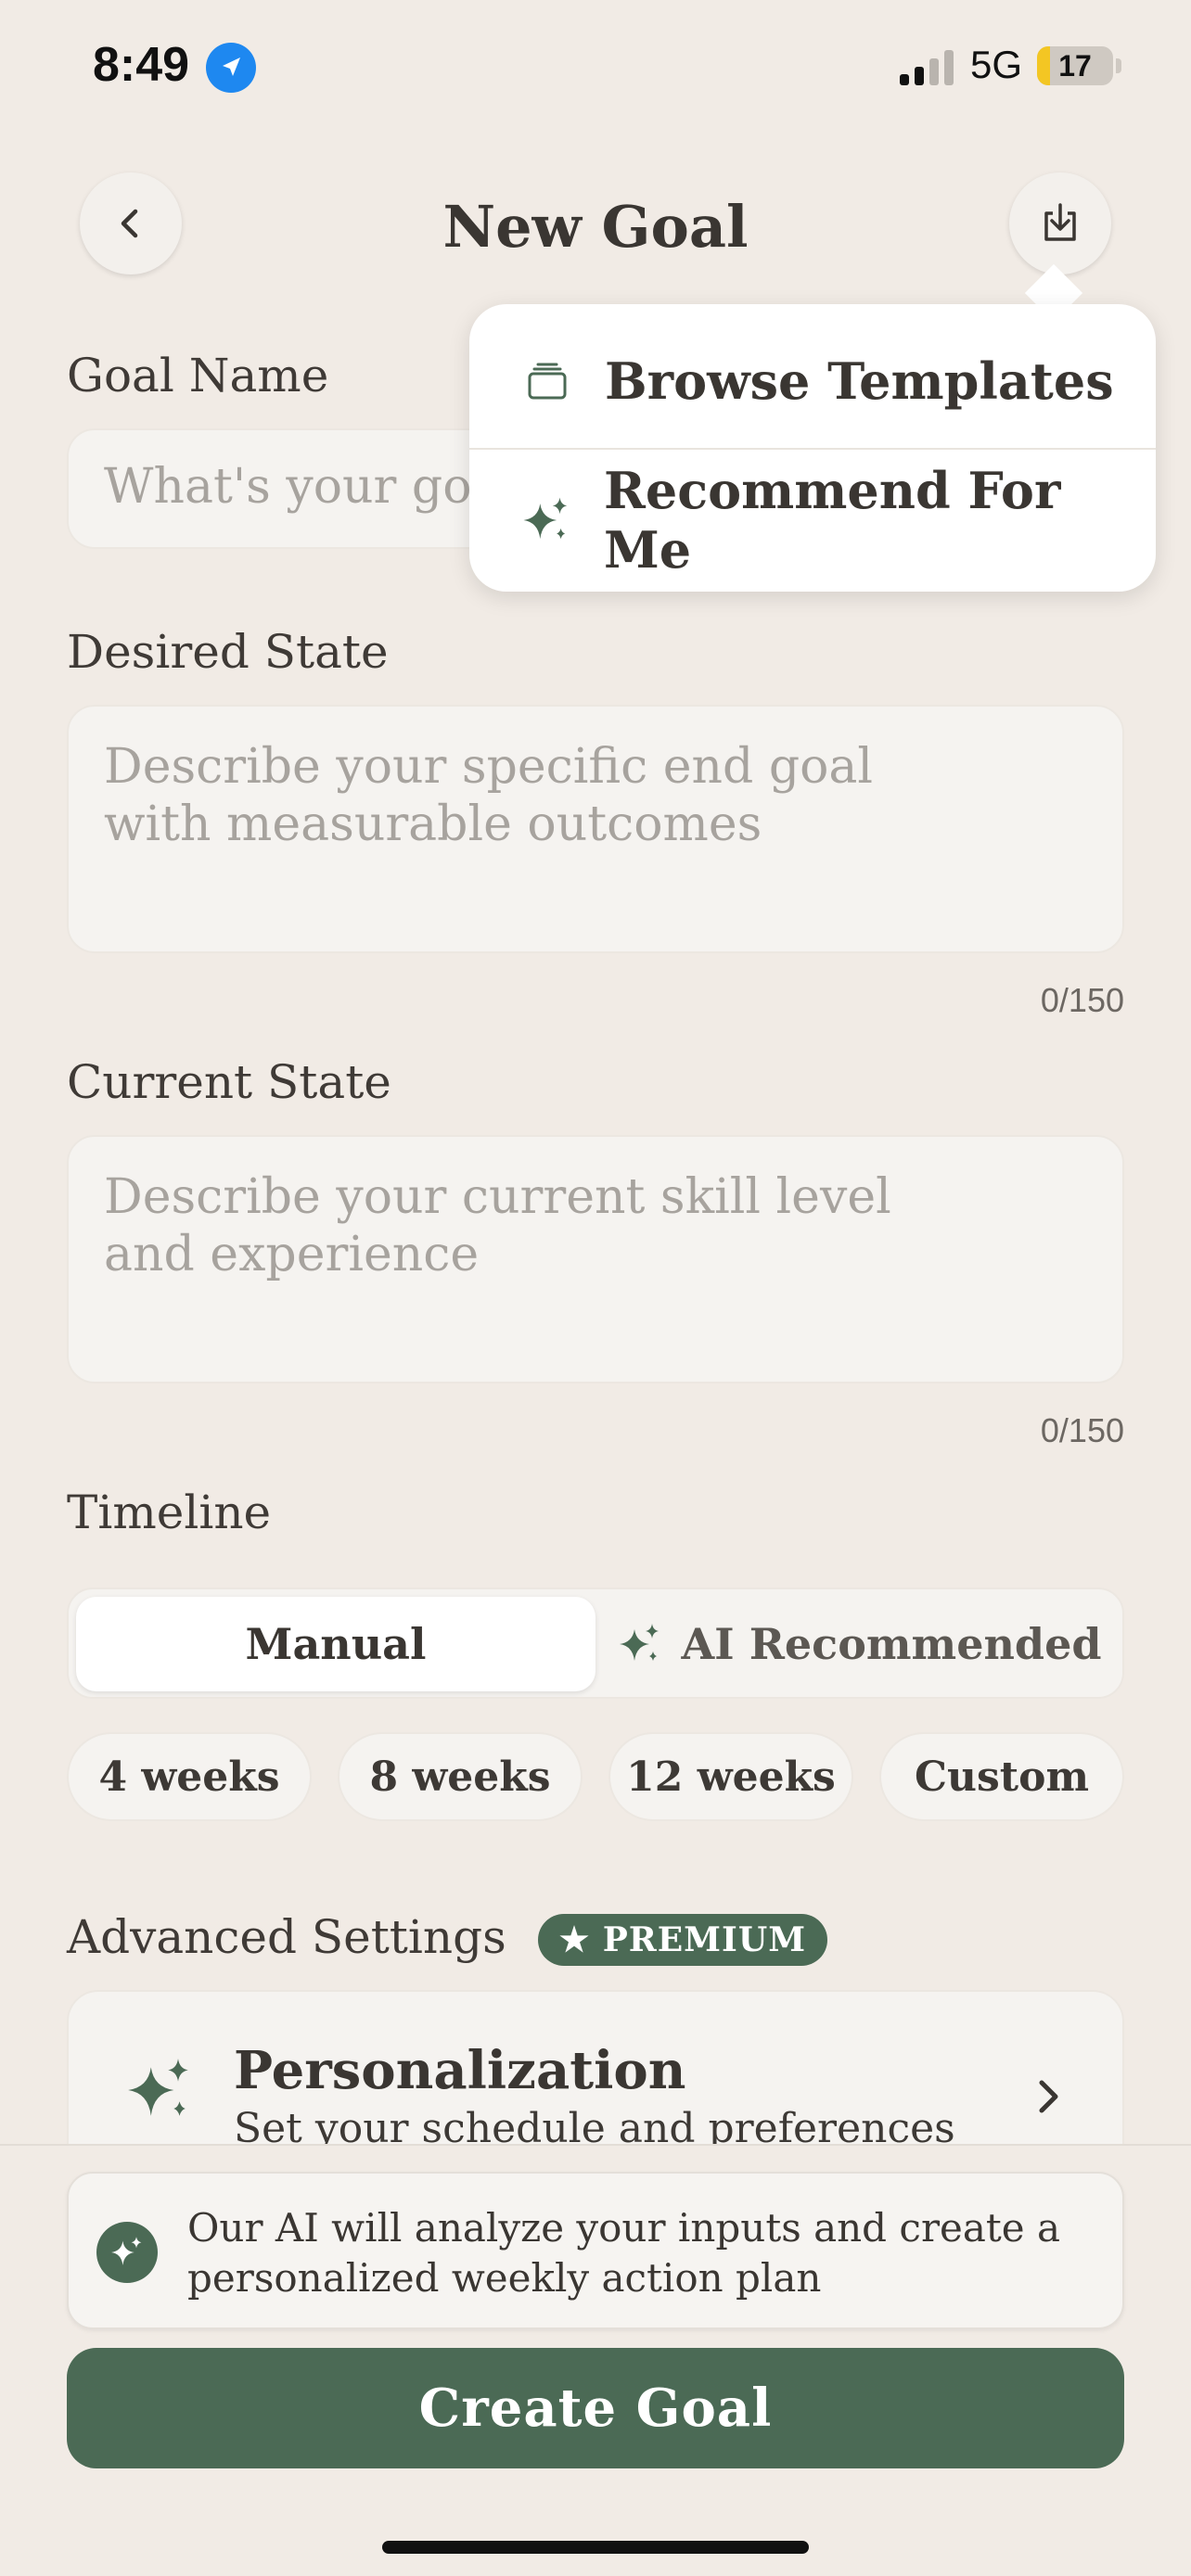 This screenshot has width=1191, height=2576. I want to click on import-dropdown-menu: Browse Templates Recommend For Me, so click(812, 448).